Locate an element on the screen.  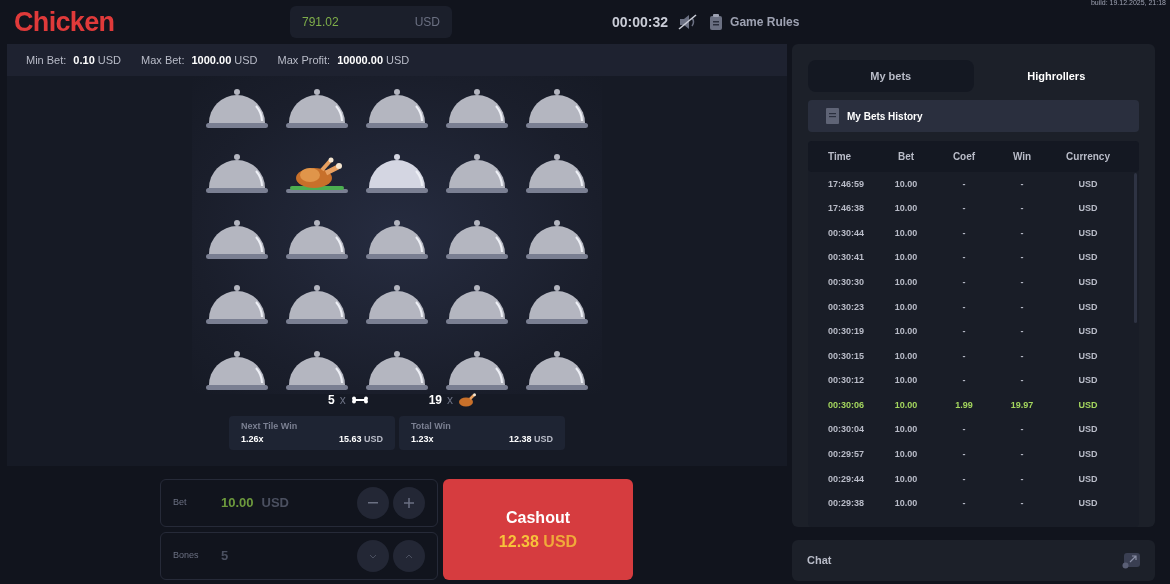
bet-currency: USD is located at coordinates (275, 503).